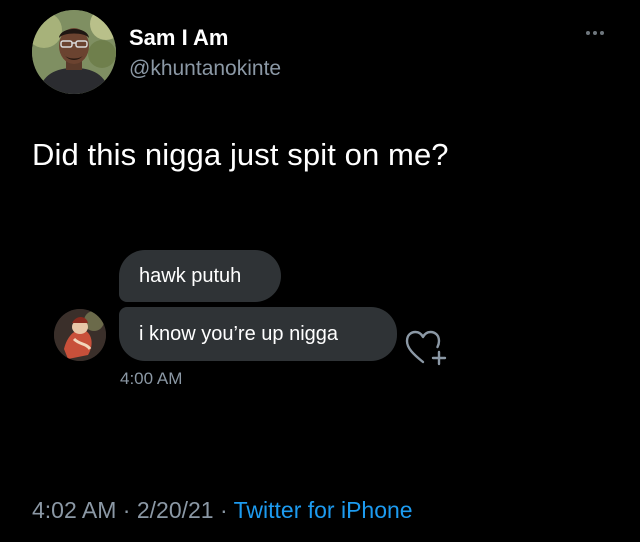 The width and height of the screenshot is (640, 542). I want to click on heart-plus-icon-glyph, so click(426, 348).